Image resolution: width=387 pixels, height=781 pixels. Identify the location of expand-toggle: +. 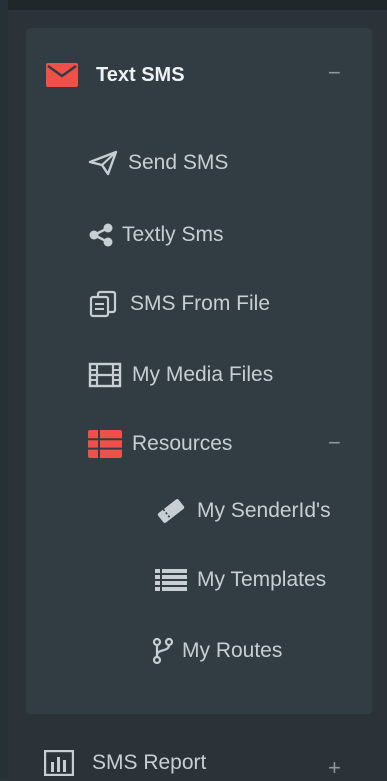
(334, 768).